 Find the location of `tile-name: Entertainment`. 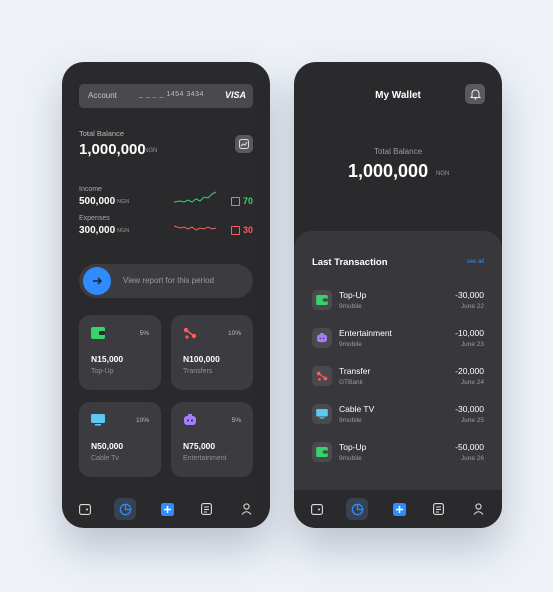

tile-name: Entertainment is located at coordinates (205, 458).